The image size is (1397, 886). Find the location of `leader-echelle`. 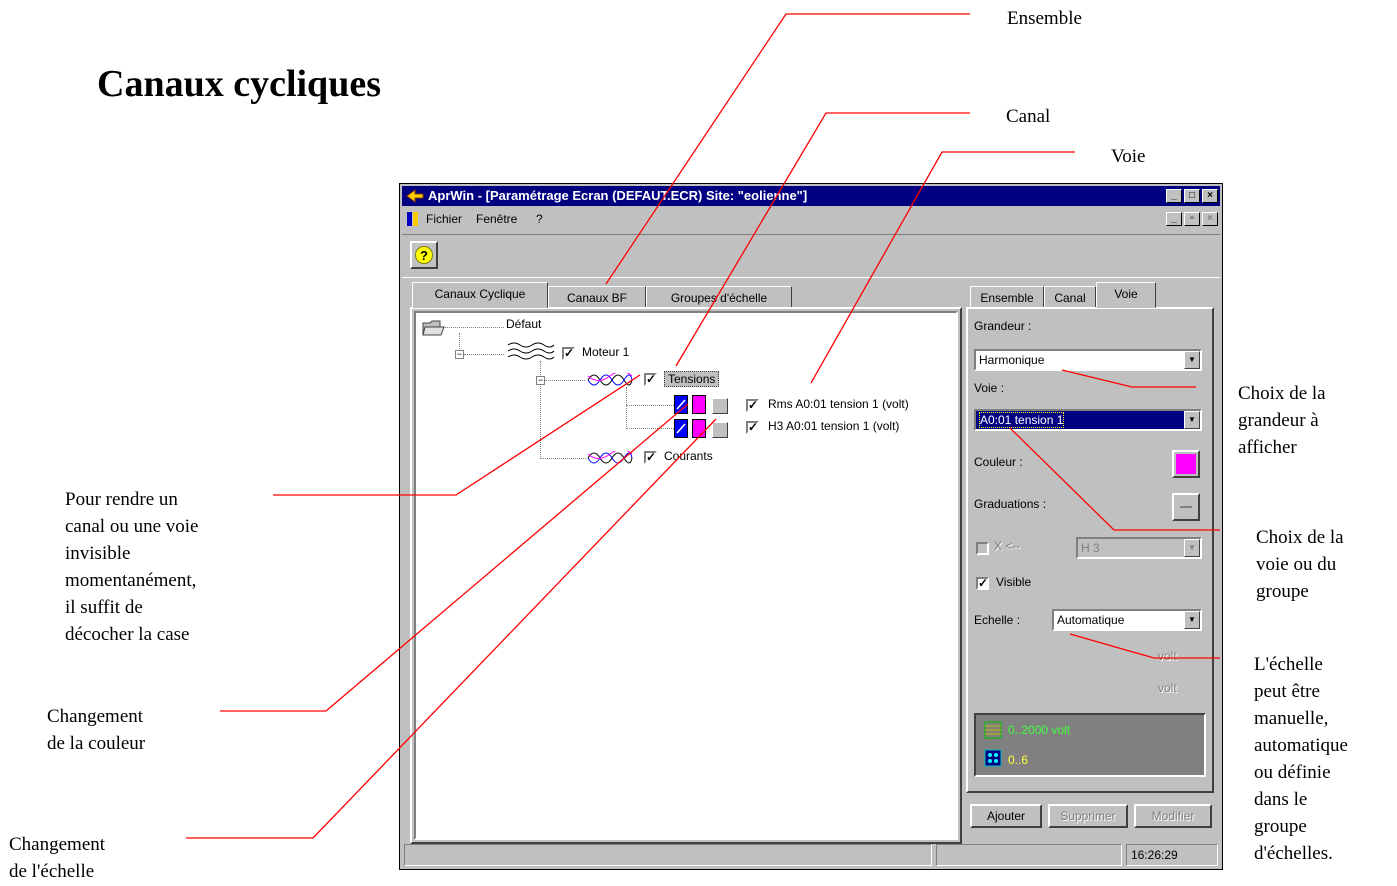

leader-echelle is located at coordinates (1144, 646).